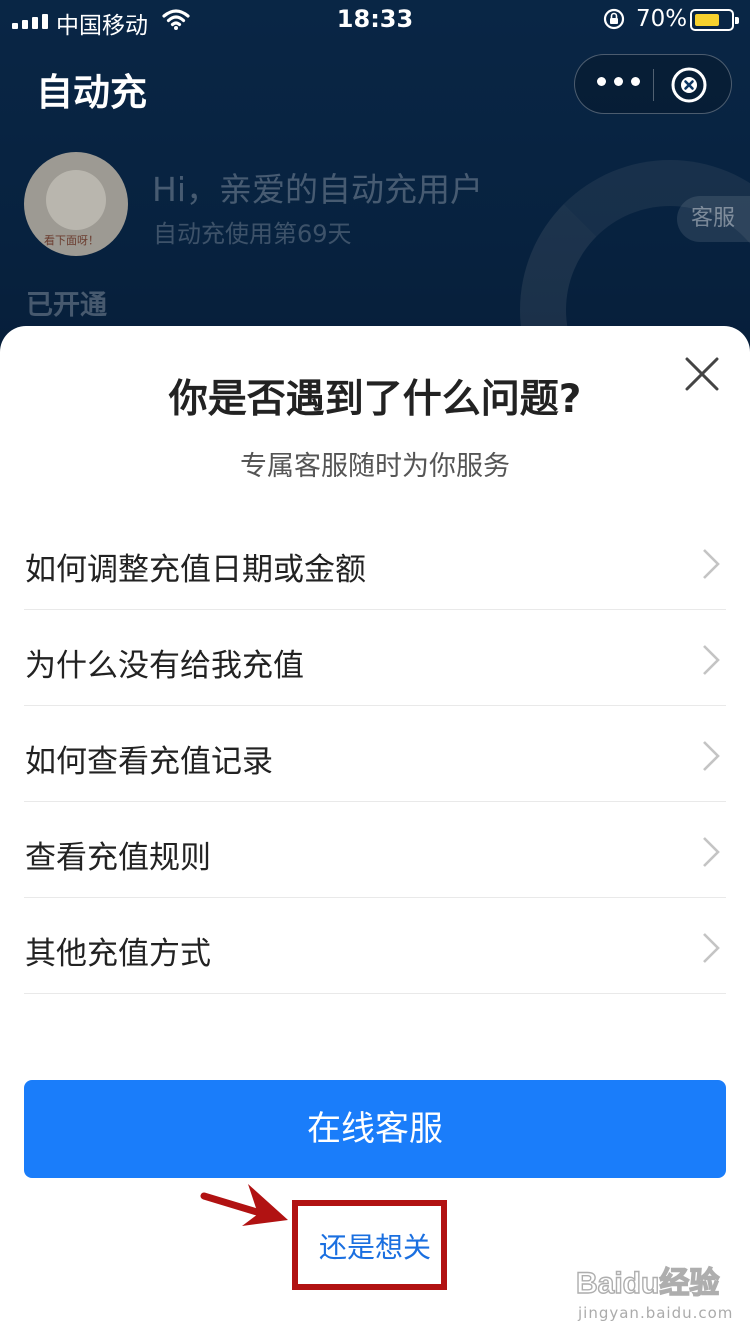 This screenshot has height=1334, width=750. What do you see at coordinates (662, 19) in the screenshot?
I see `battery-percent: 70%` at bounding box center [662, 19].